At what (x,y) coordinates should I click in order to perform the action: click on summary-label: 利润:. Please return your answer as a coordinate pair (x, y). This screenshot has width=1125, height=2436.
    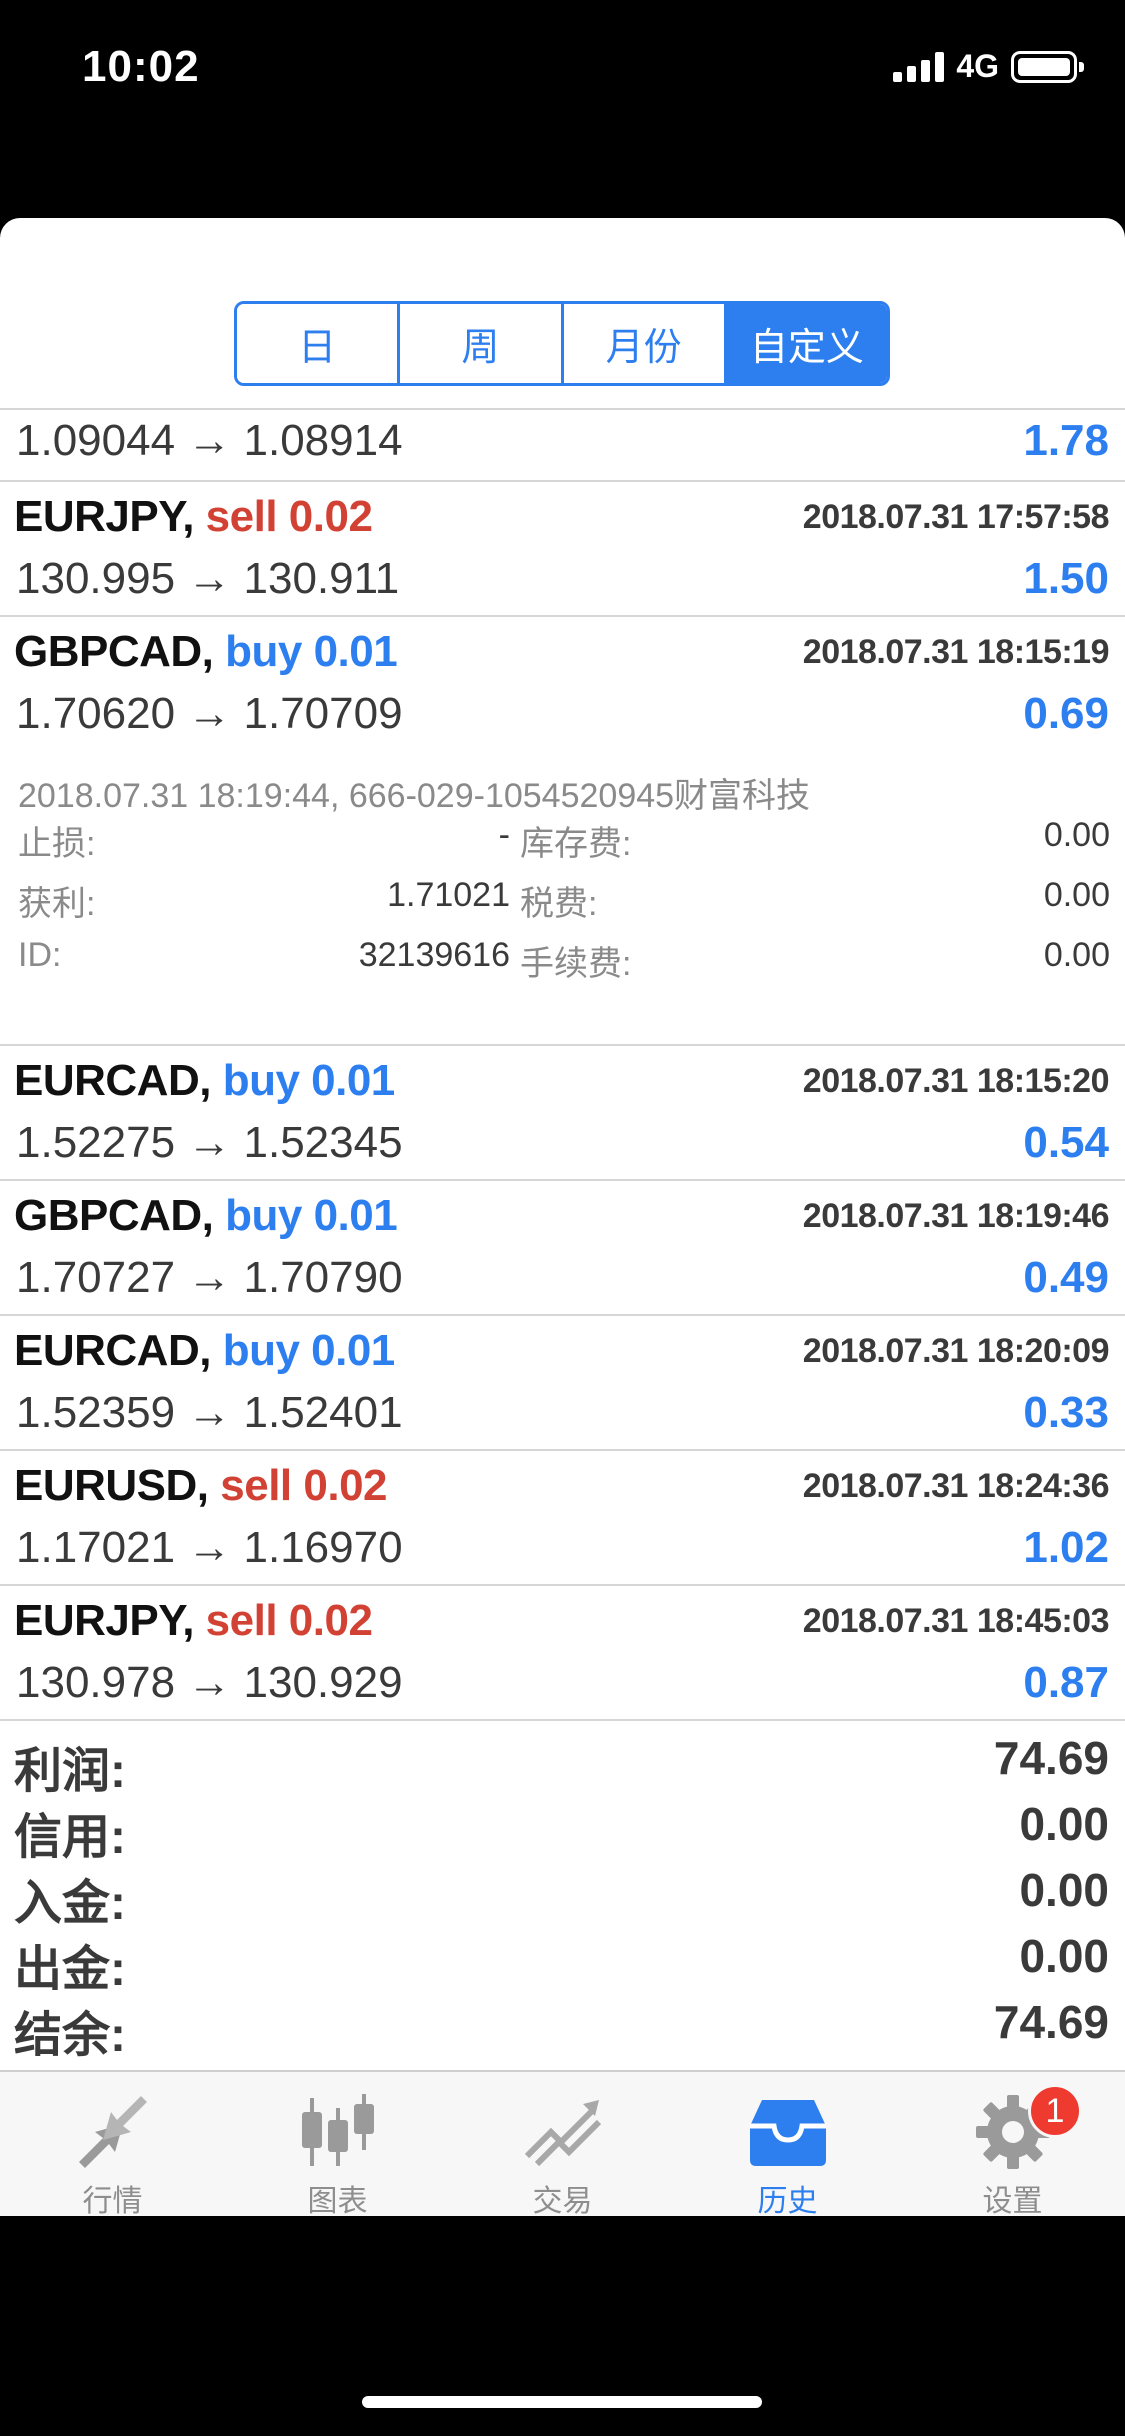
    Looking at the image, I should click on (70, 1771).